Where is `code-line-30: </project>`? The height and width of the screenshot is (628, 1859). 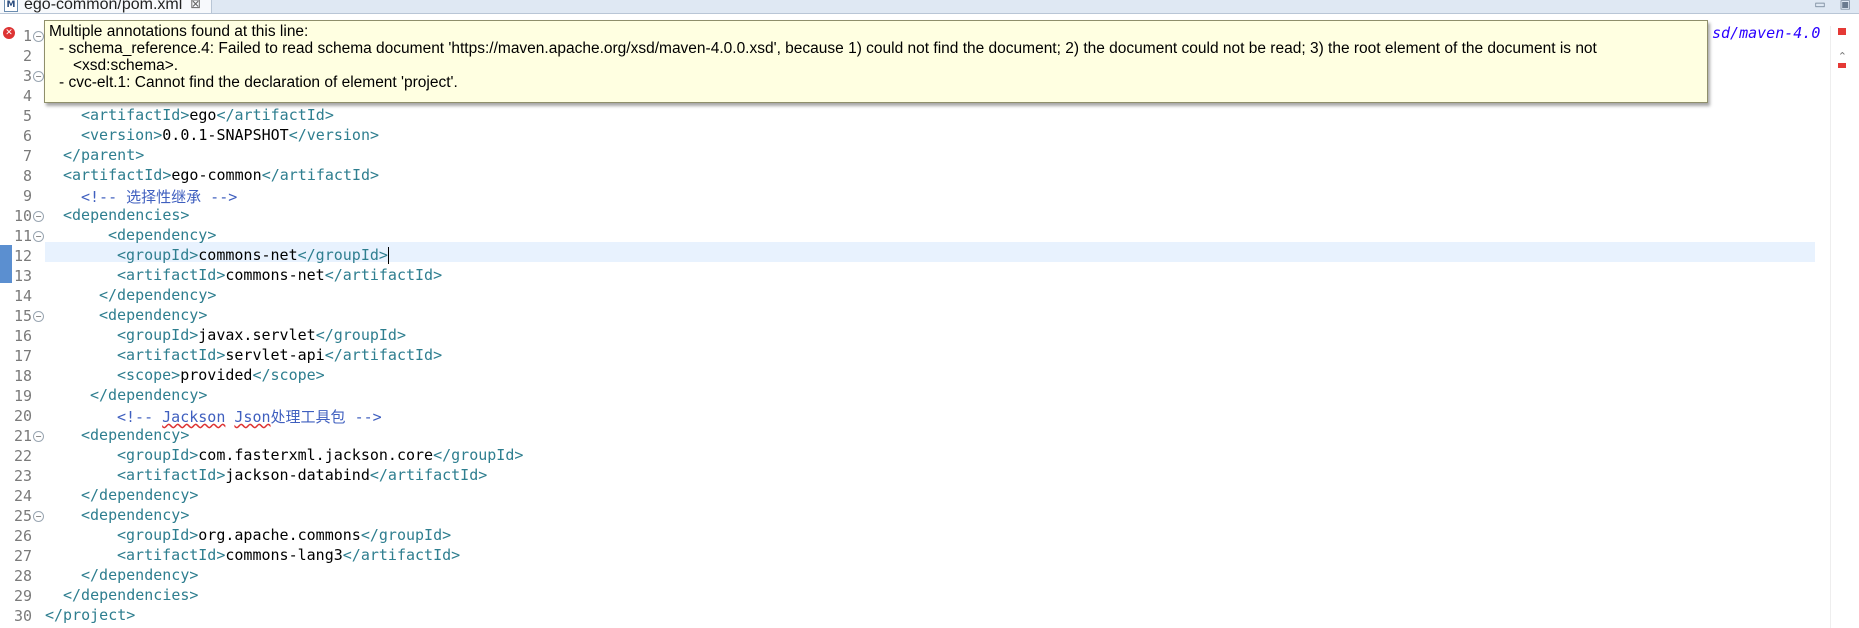 code-line-30: </project> is located at coordinates (90, 615).